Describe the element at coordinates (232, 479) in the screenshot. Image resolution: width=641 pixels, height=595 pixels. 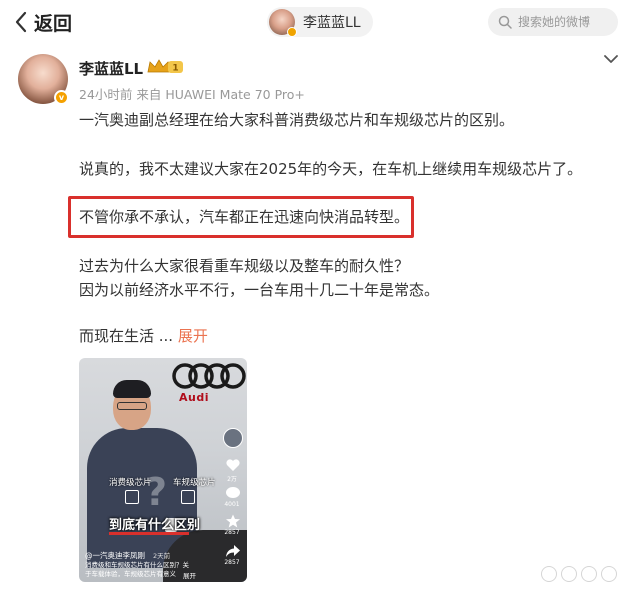
I see `like-count: 2万` at that location.